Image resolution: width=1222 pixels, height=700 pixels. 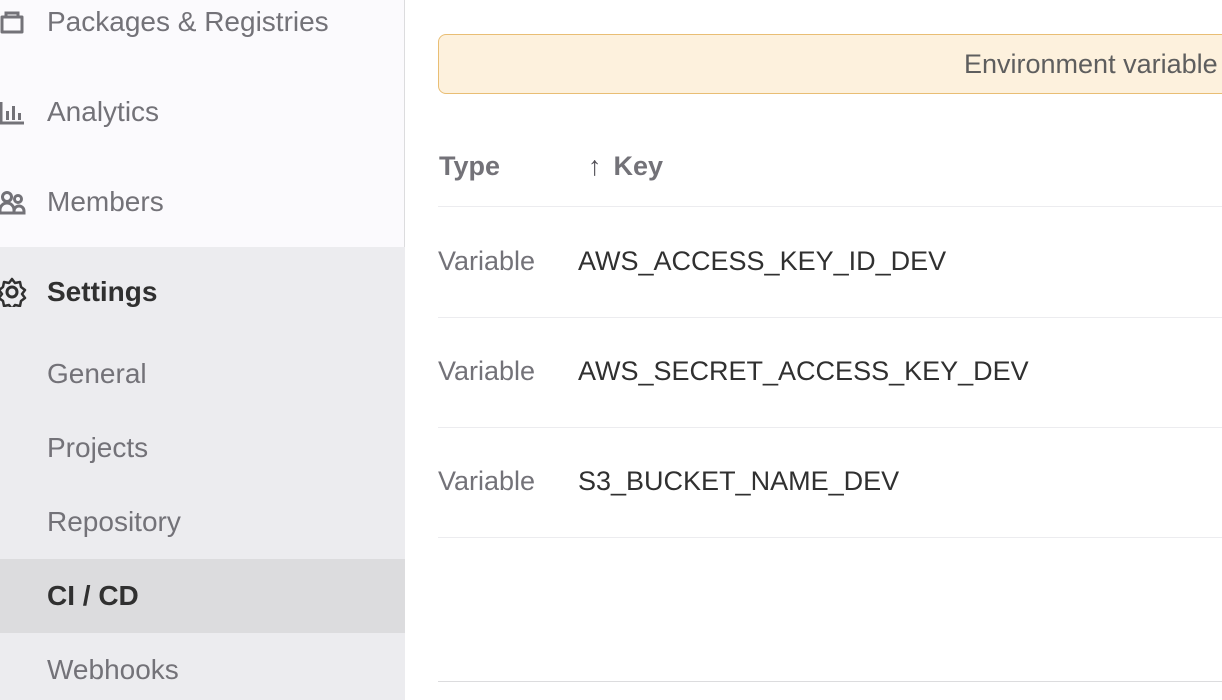 What do you see at coordinates (113, 669) in the screenshot?
I see `sidebar-subitem-label: Webhooks` at bounding box center [113, 669].